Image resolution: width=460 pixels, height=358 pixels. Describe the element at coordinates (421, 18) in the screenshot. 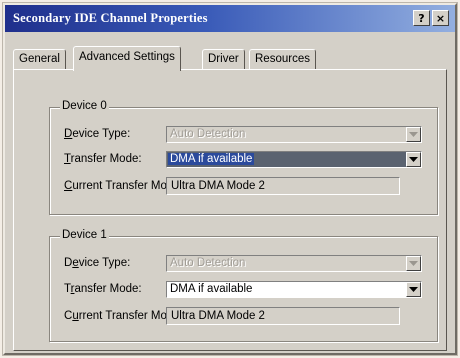

I see `help-button: ?` at that location.